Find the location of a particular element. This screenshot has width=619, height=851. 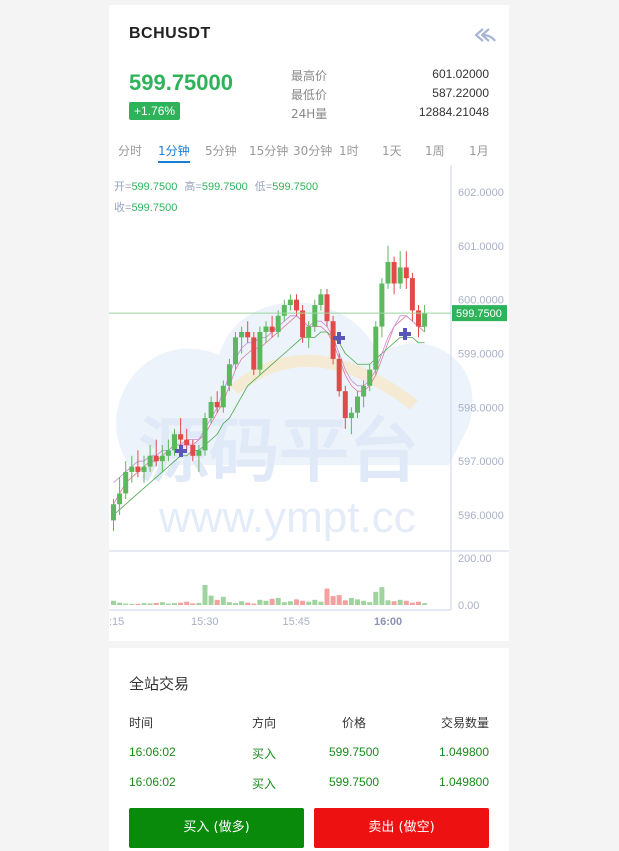

tab-5min: 5分钟 is located at coordinates (221, 150).